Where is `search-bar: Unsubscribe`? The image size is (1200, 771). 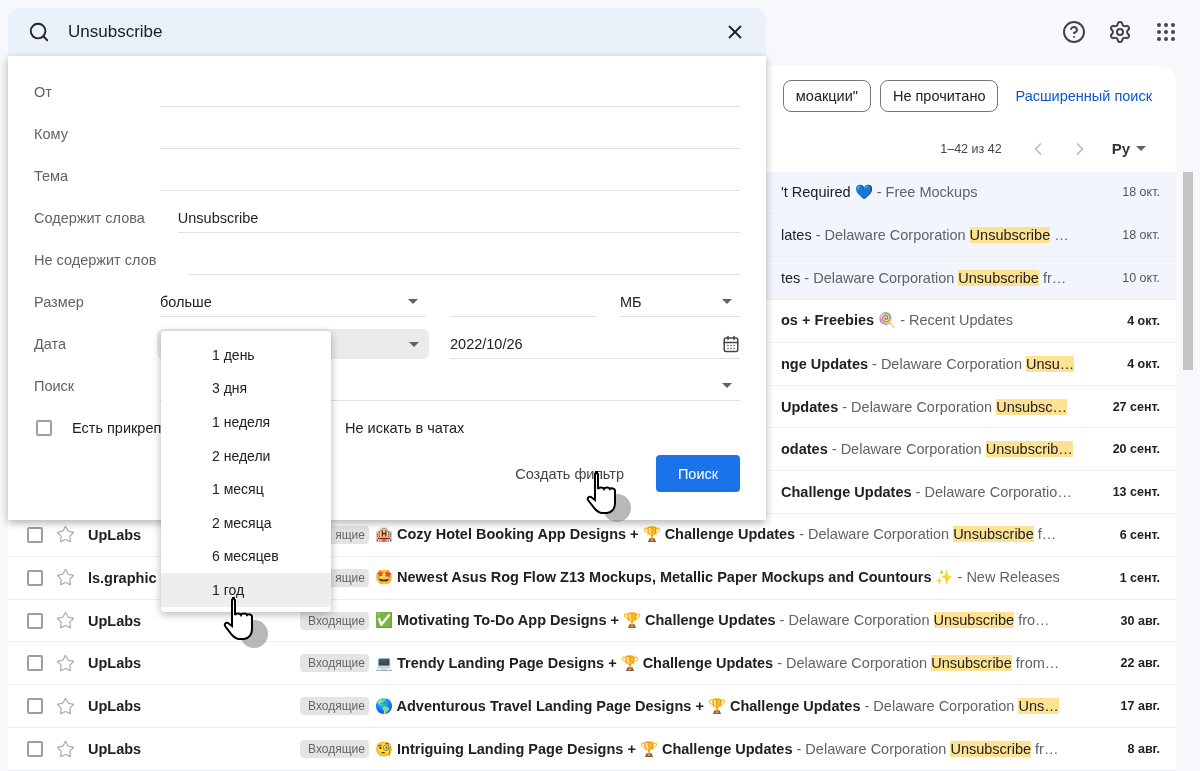 search-bar: Unsubscribe is located at coordinates (387, 32).